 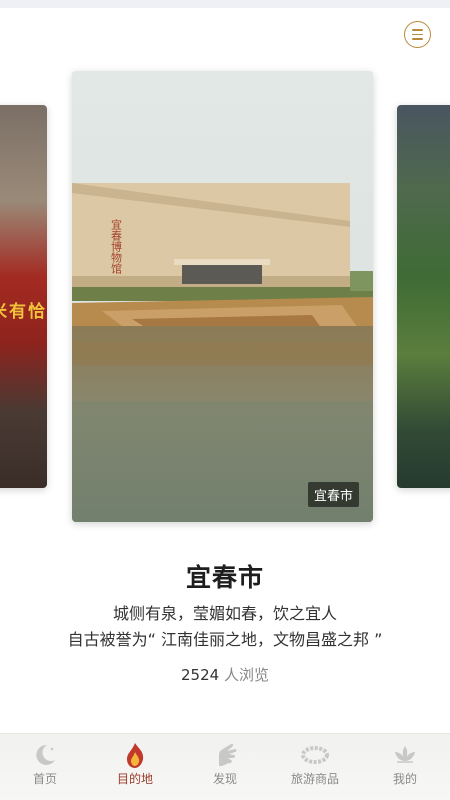 I want to click on flame-icon, so click(x=135, y=755).